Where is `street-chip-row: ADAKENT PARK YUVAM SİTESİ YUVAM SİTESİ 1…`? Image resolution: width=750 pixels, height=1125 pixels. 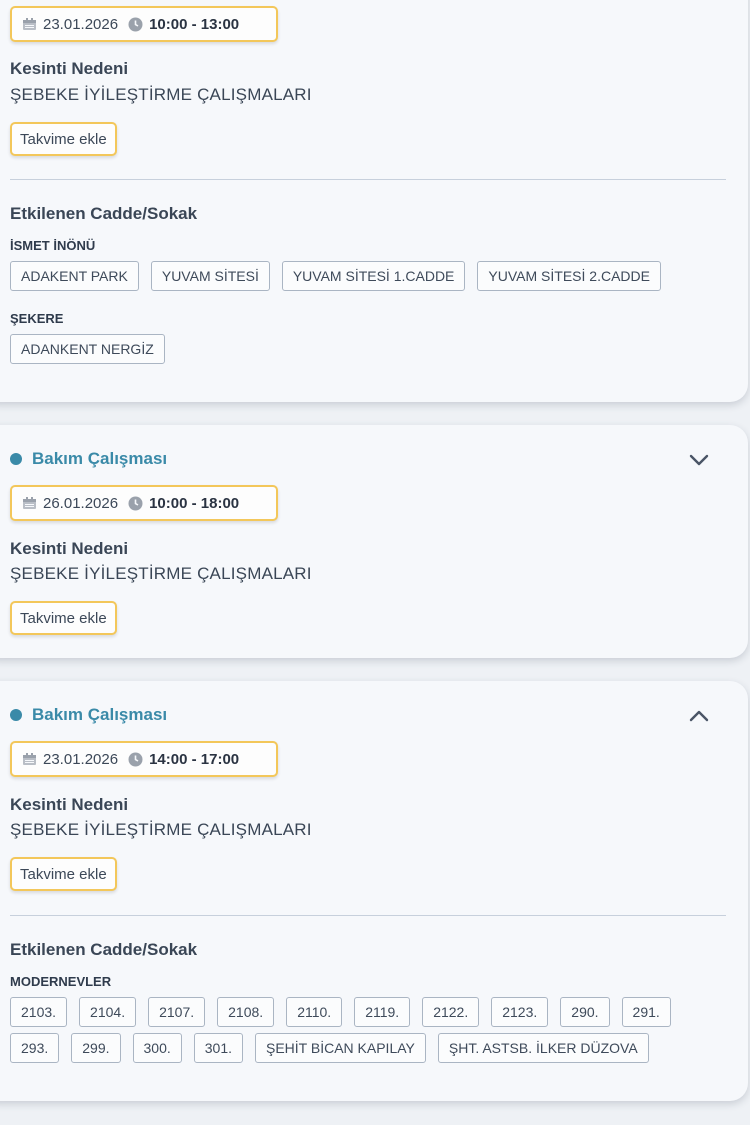
street-chip-row: ADAKENT PARK YUVAM SİTESİ YUVAM SİTESİ 1… is located at coordinates (335, 276).